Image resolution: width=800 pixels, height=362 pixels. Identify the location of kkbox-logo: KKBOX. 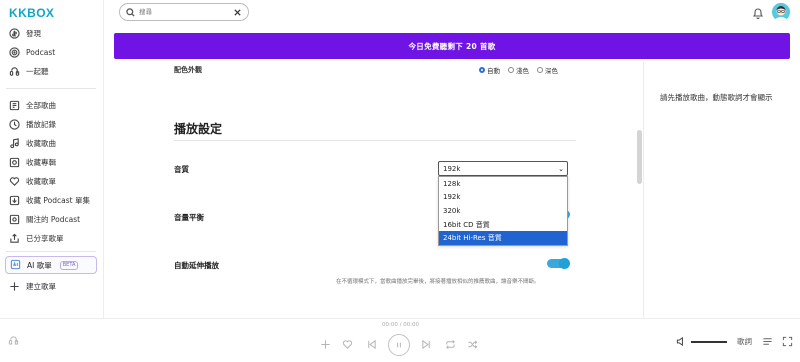
(31, 13).